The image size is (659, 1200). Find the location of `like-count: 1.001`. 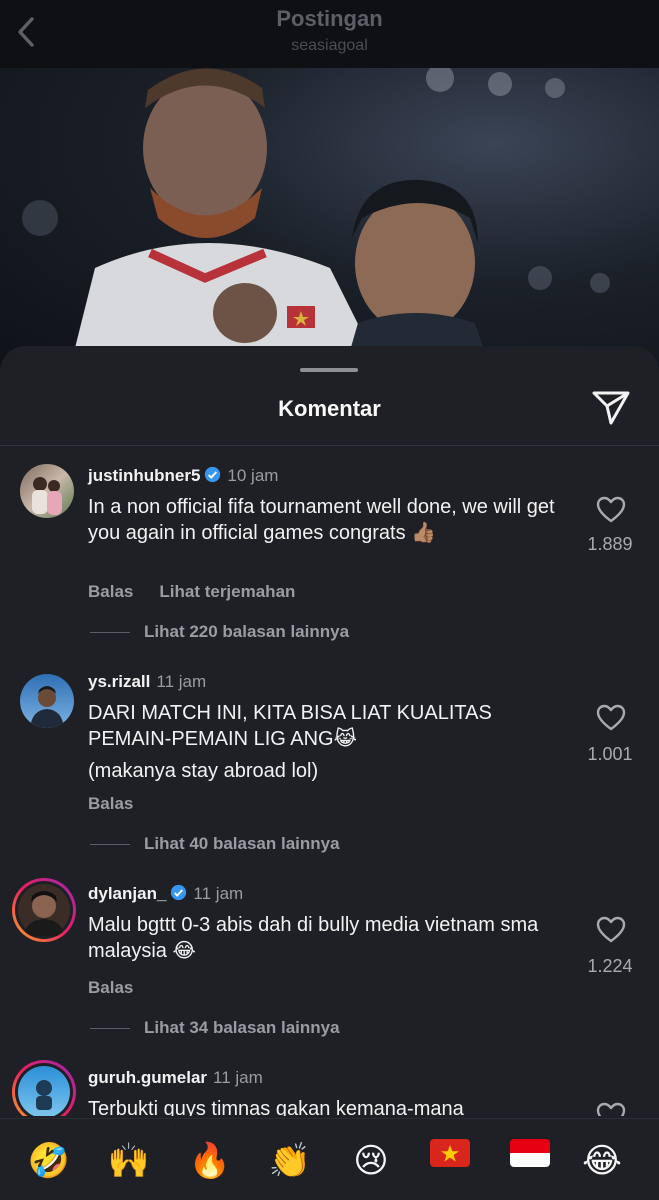

like-count: 1.001 is located at coordinates (610, 754).